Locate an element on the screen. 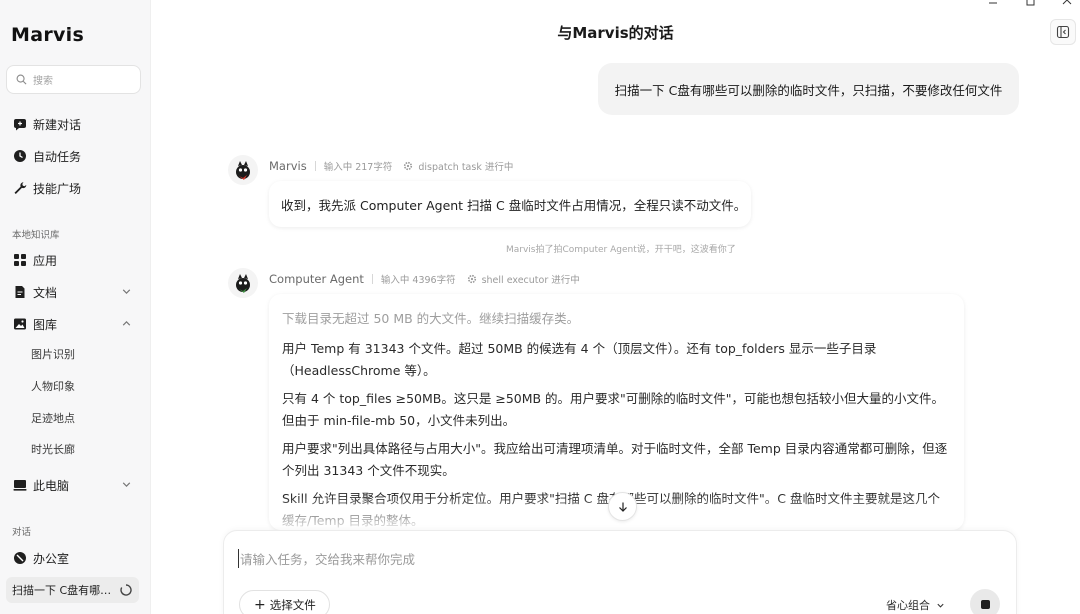  plus-icon: + is located at coordinates (260, 604).